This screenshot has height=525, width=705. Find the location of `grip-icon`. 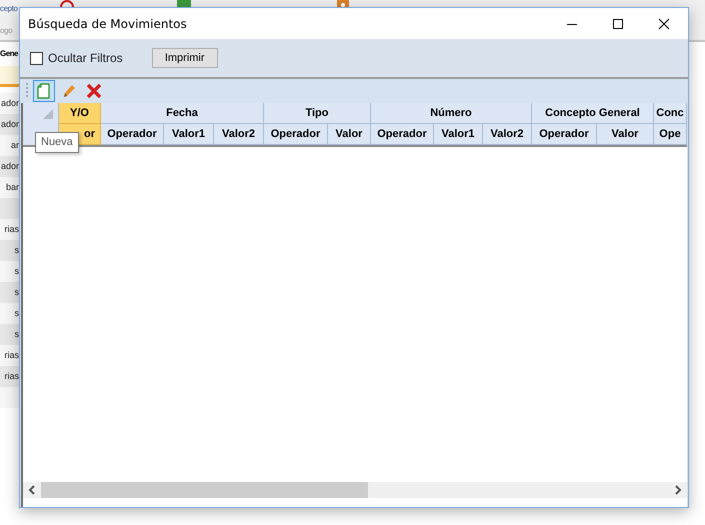

grip-icon is located at coordinates (27, 91).